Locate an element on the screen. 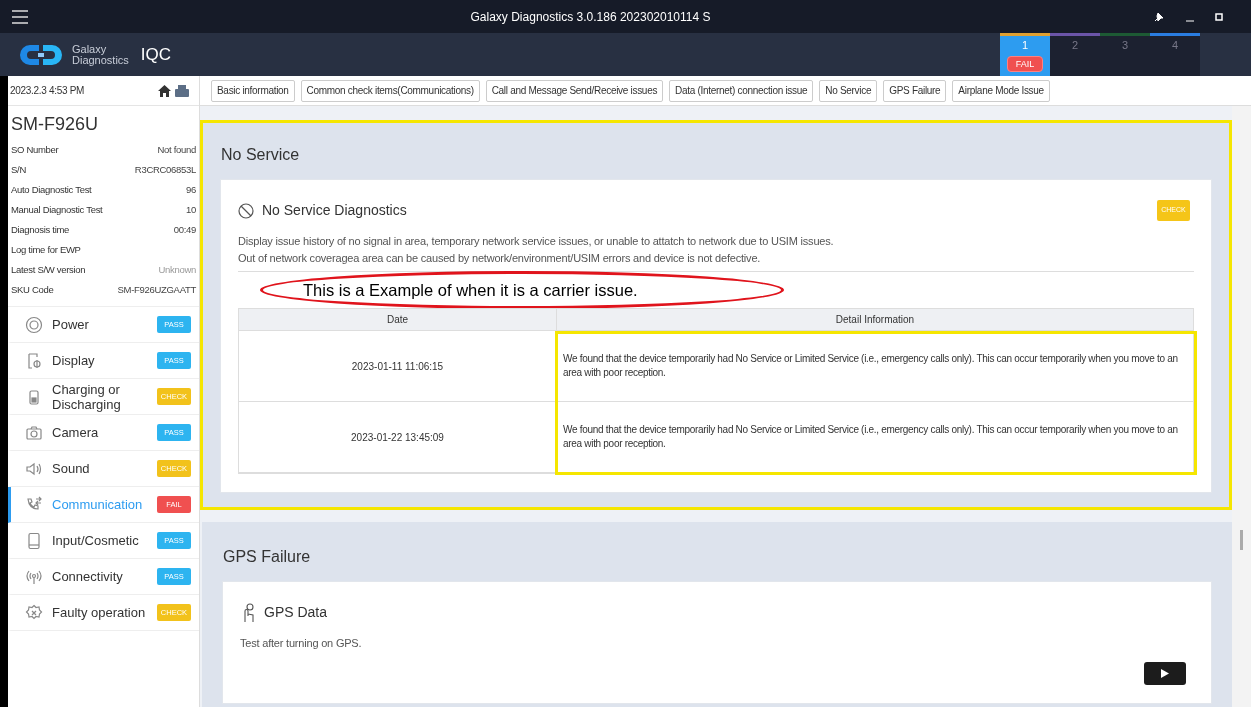  filter-button: Common check items(Communications) is located at coordinates (390, 90).